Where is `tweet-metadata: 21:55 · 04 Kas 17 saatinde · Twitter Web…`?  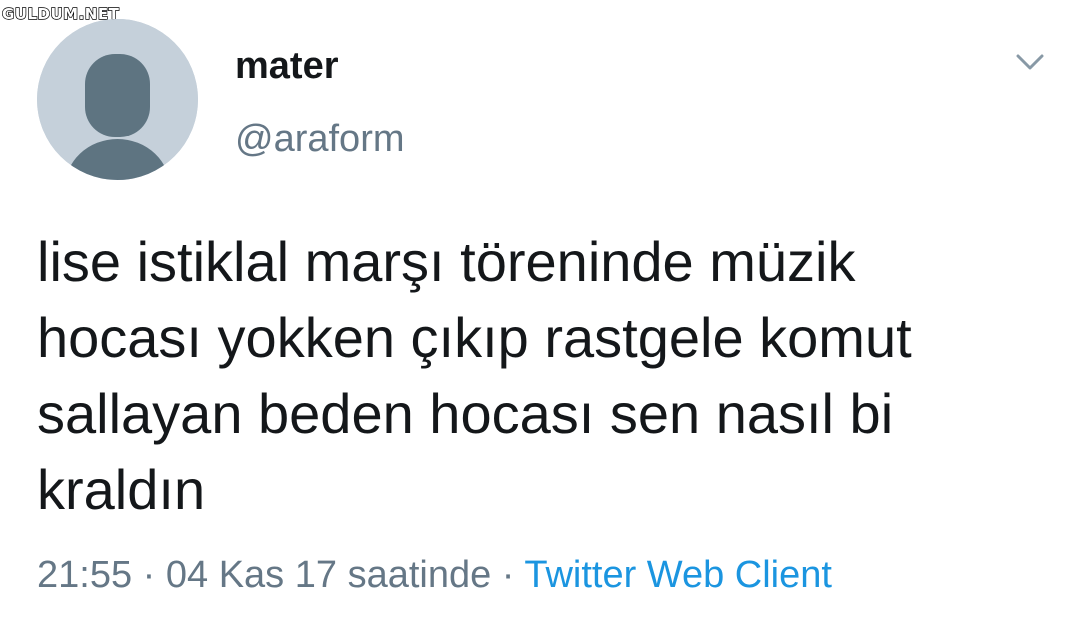 tweet-metadata: 21:55 · 04 Kas 17 saatinde · Twitter Web… is located at coordinates (434, 575).